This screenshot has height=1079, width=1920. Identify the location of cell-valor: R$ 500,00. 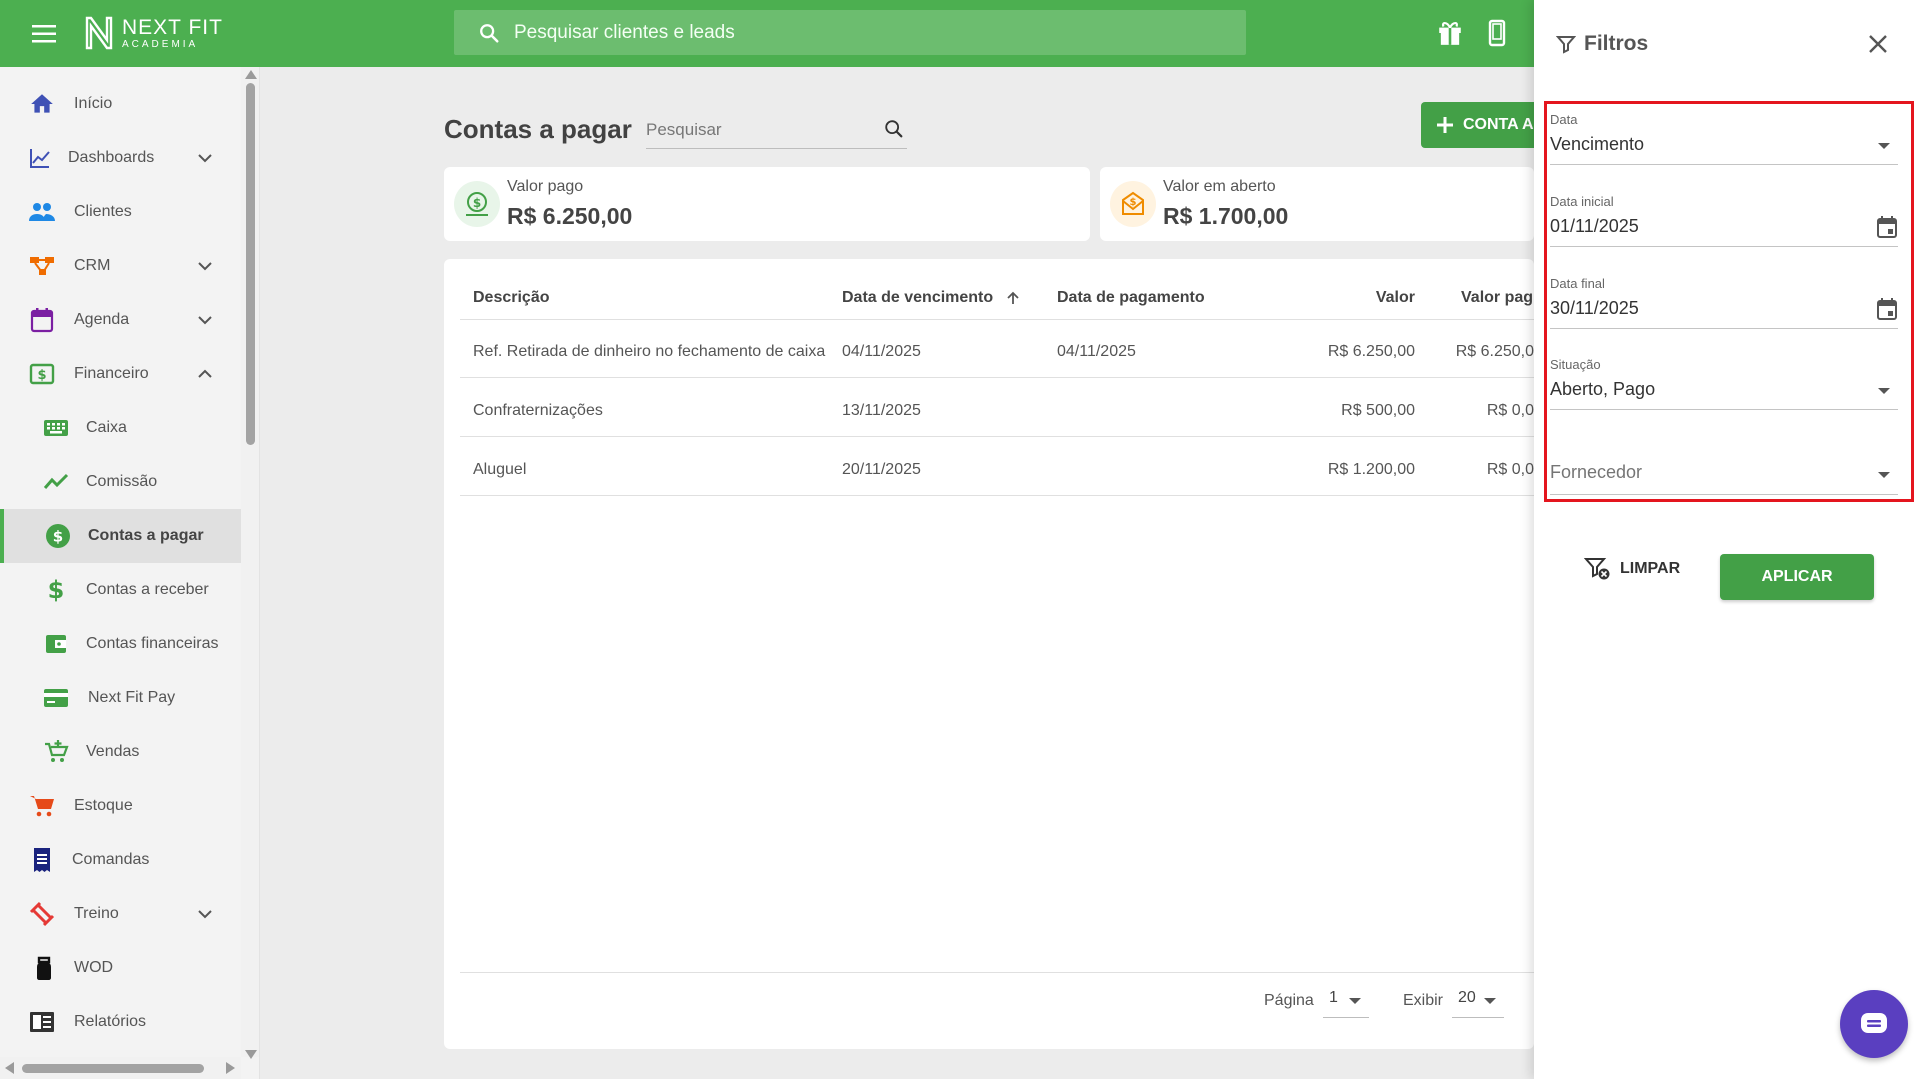
(1378, 410).